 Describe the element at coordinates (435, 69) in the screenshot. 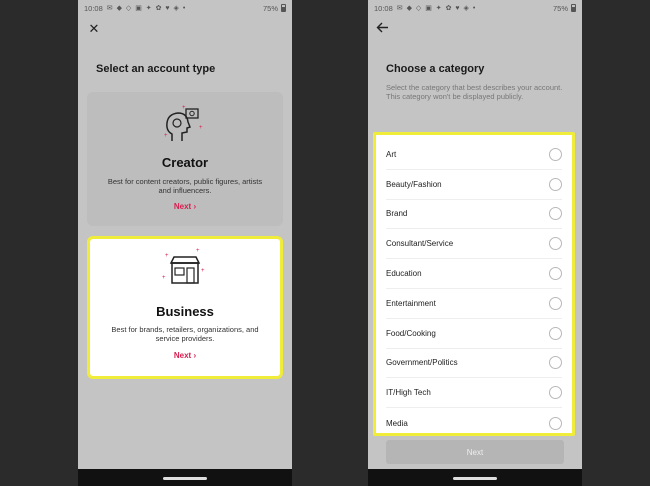

I see `page-title: Choose a category` at that location.